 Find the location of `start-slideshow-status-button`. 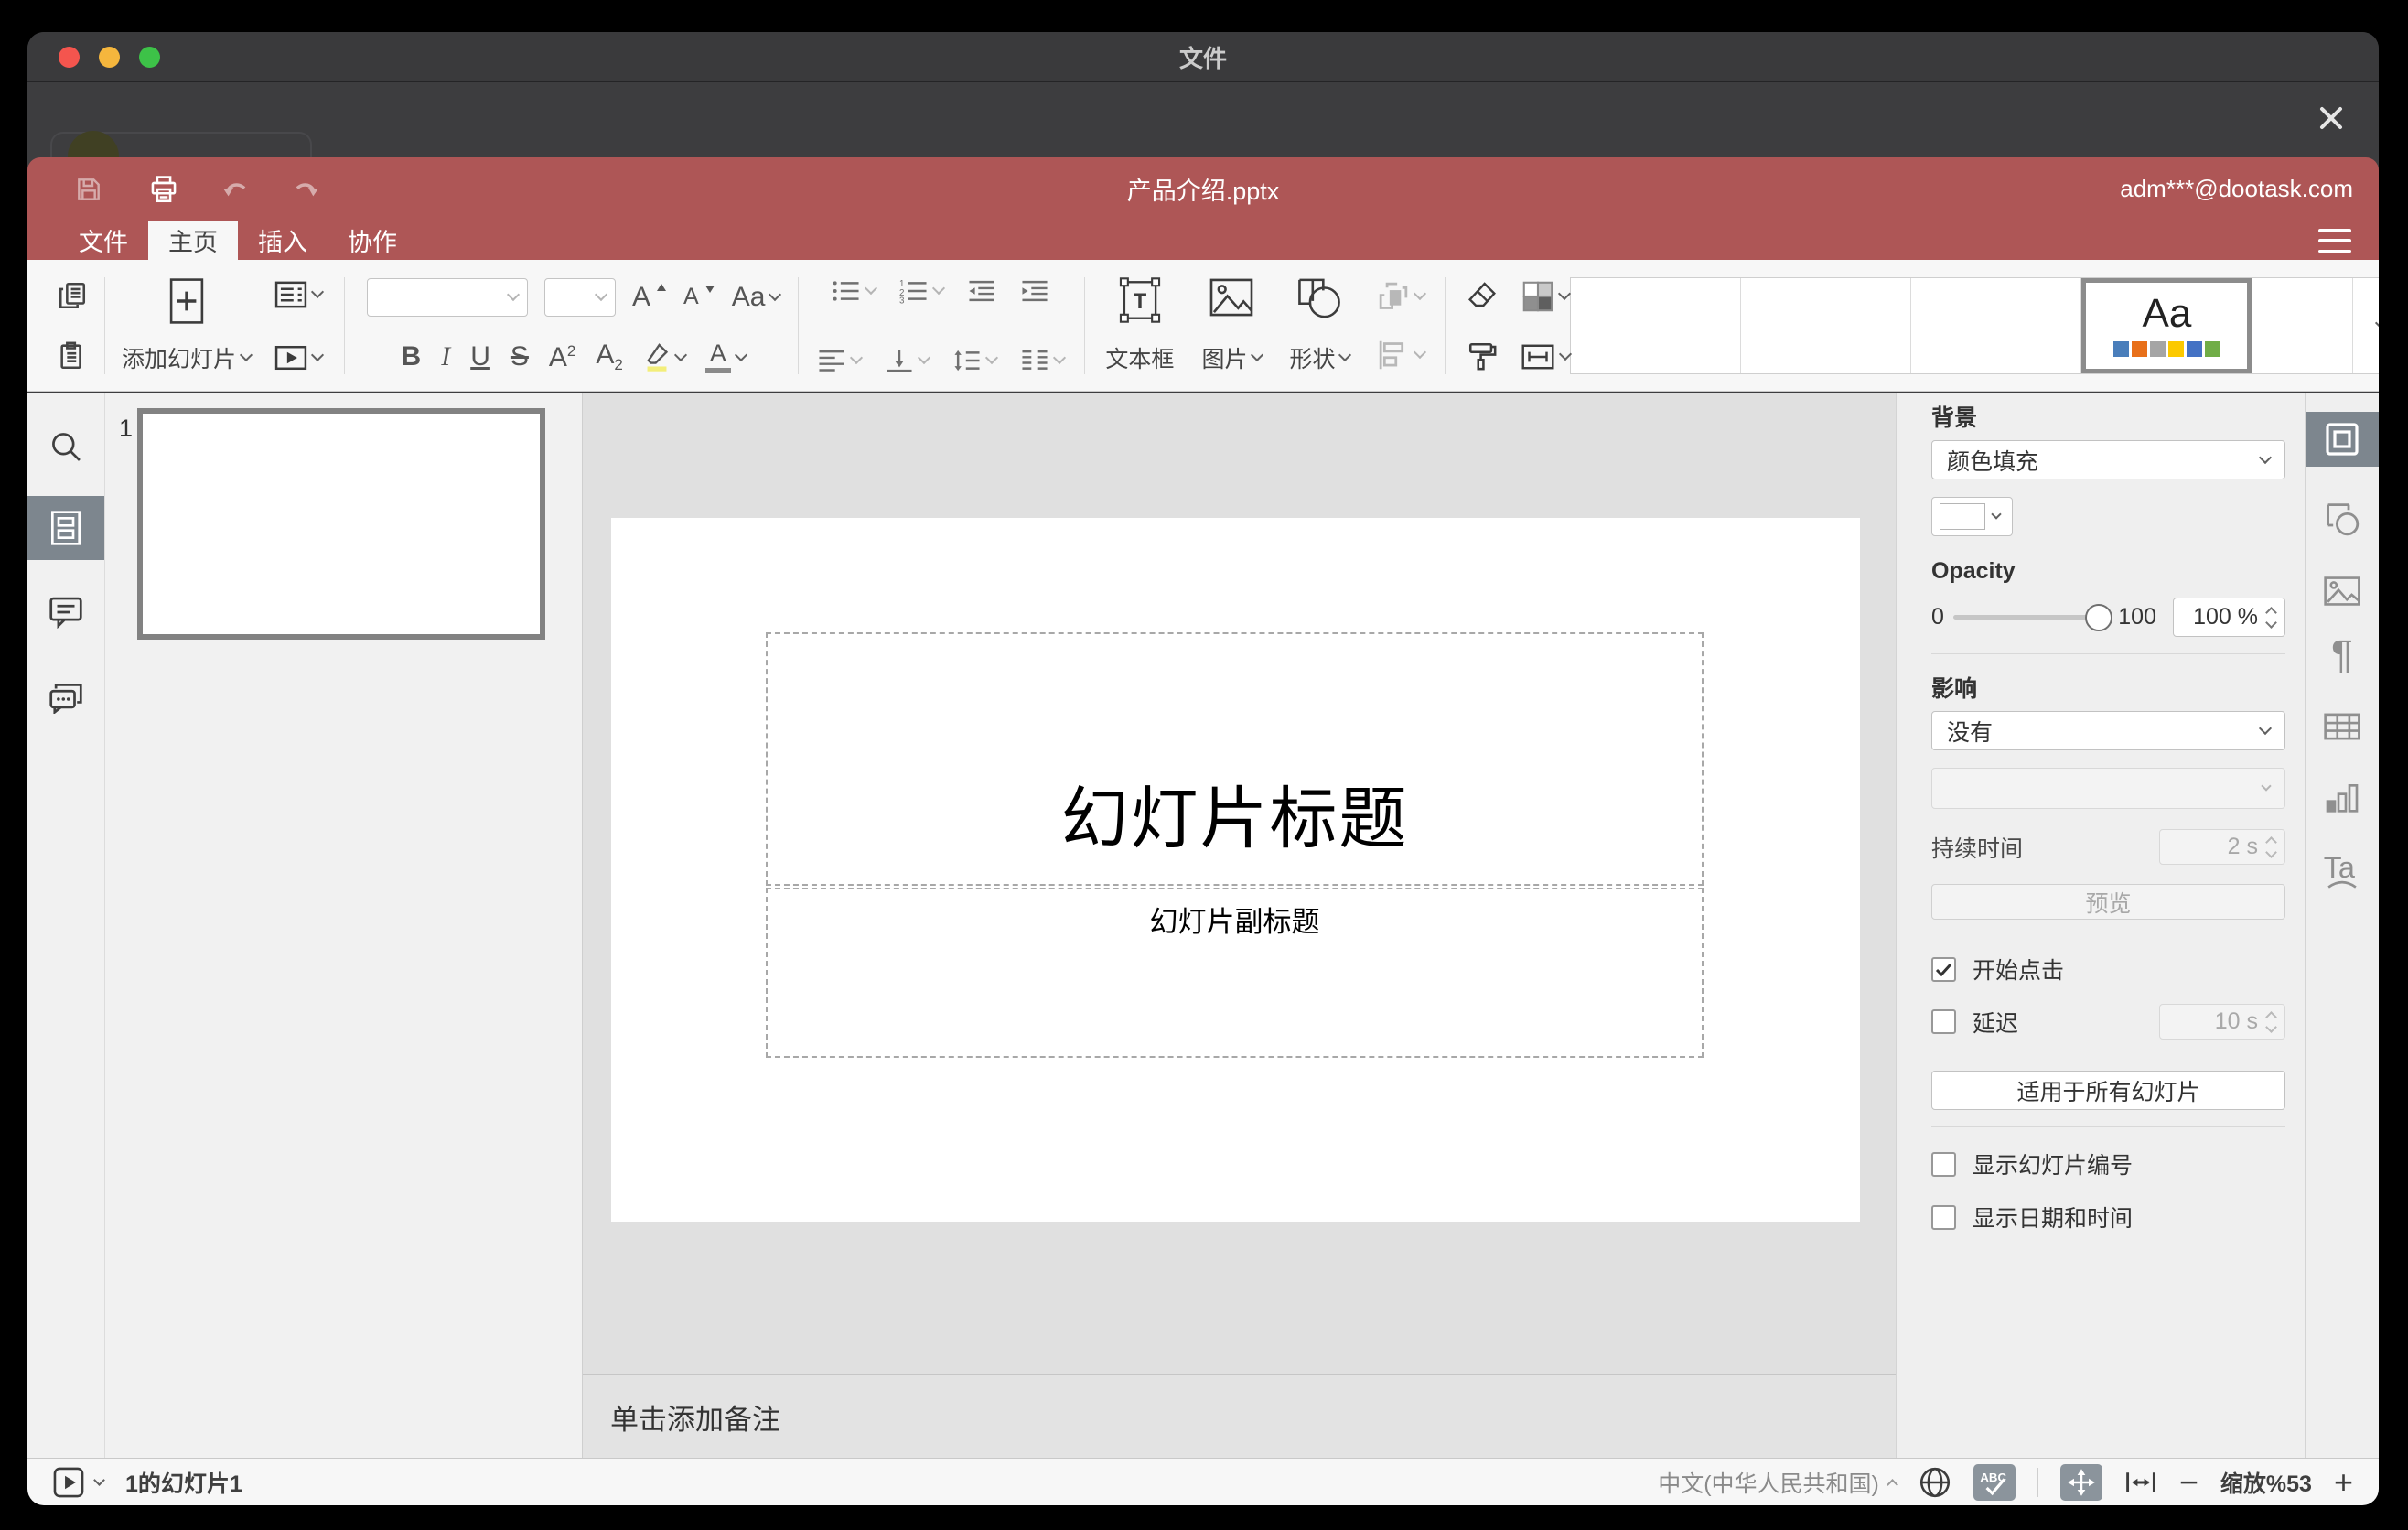

start-slideshow-status-button is located at coordinates (79, 1482).